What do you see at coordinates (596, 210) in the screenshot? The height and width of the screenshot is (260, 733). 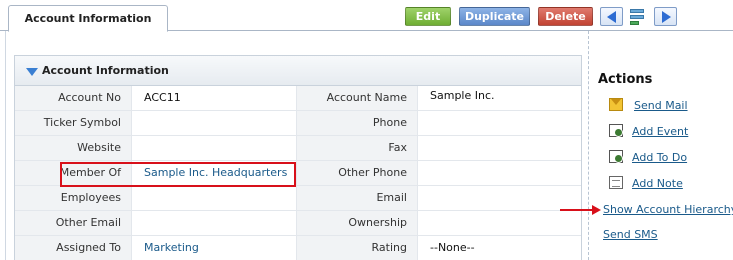 I see `red-arrow-head-icon` at bounding box center [596, 210].